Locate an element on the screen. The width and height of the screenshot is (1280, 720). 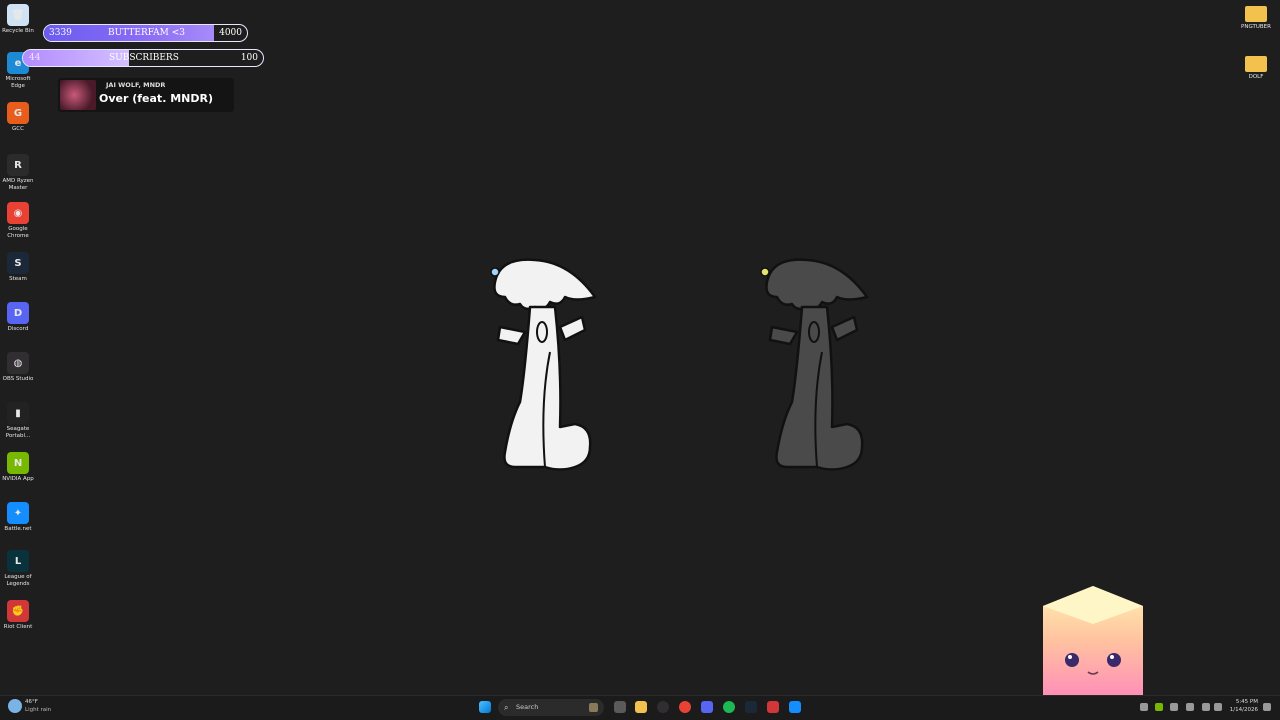
desktop-icon-dolf: DOLF is located at coordinates (1256, 68).